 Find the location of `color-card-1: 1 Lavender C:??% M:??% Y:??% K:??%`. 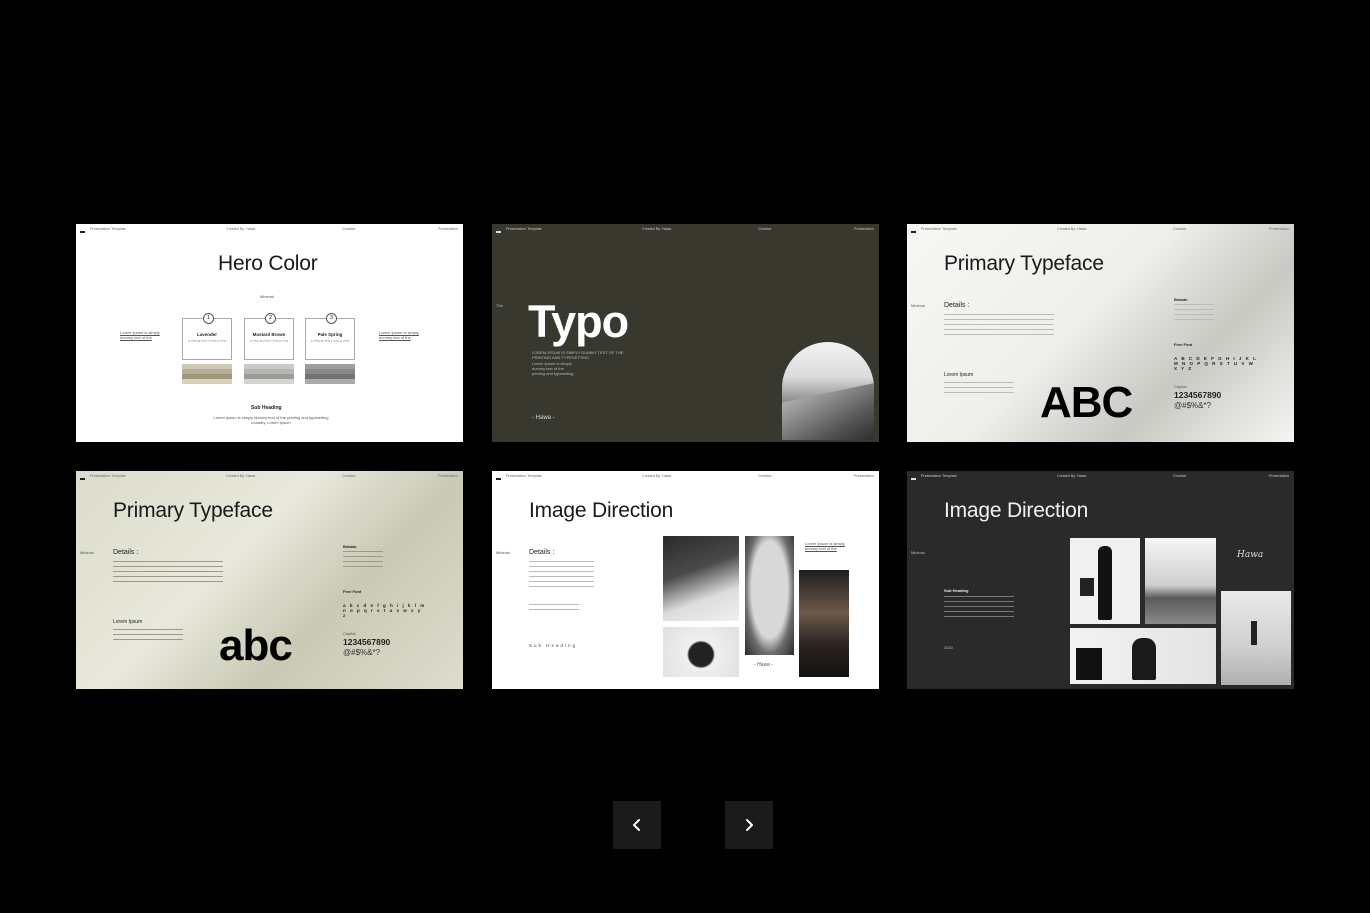

color-card-1: 1 Lavender C:??% M:??% Y:??% K:??% is located at coordinates (207, 336).